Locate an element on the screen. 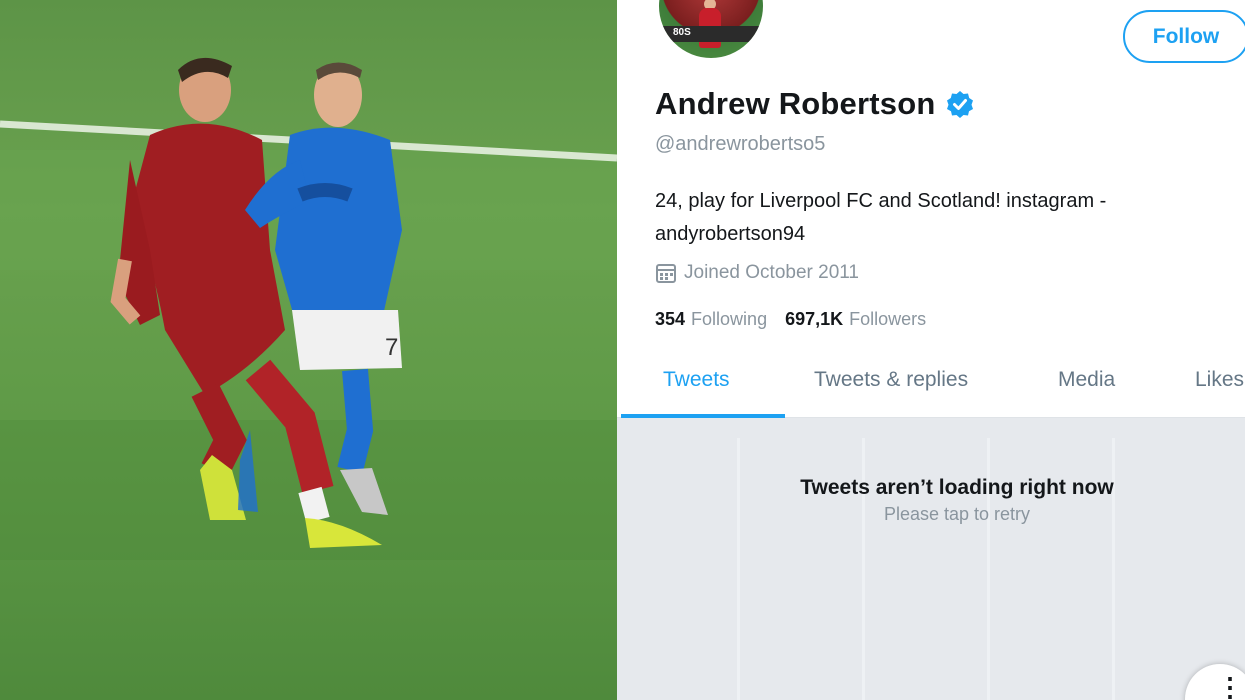 This screenshot has height=700, width=1245. joined-date-row: Joined October 2011 is located at coordinates (757, 273).